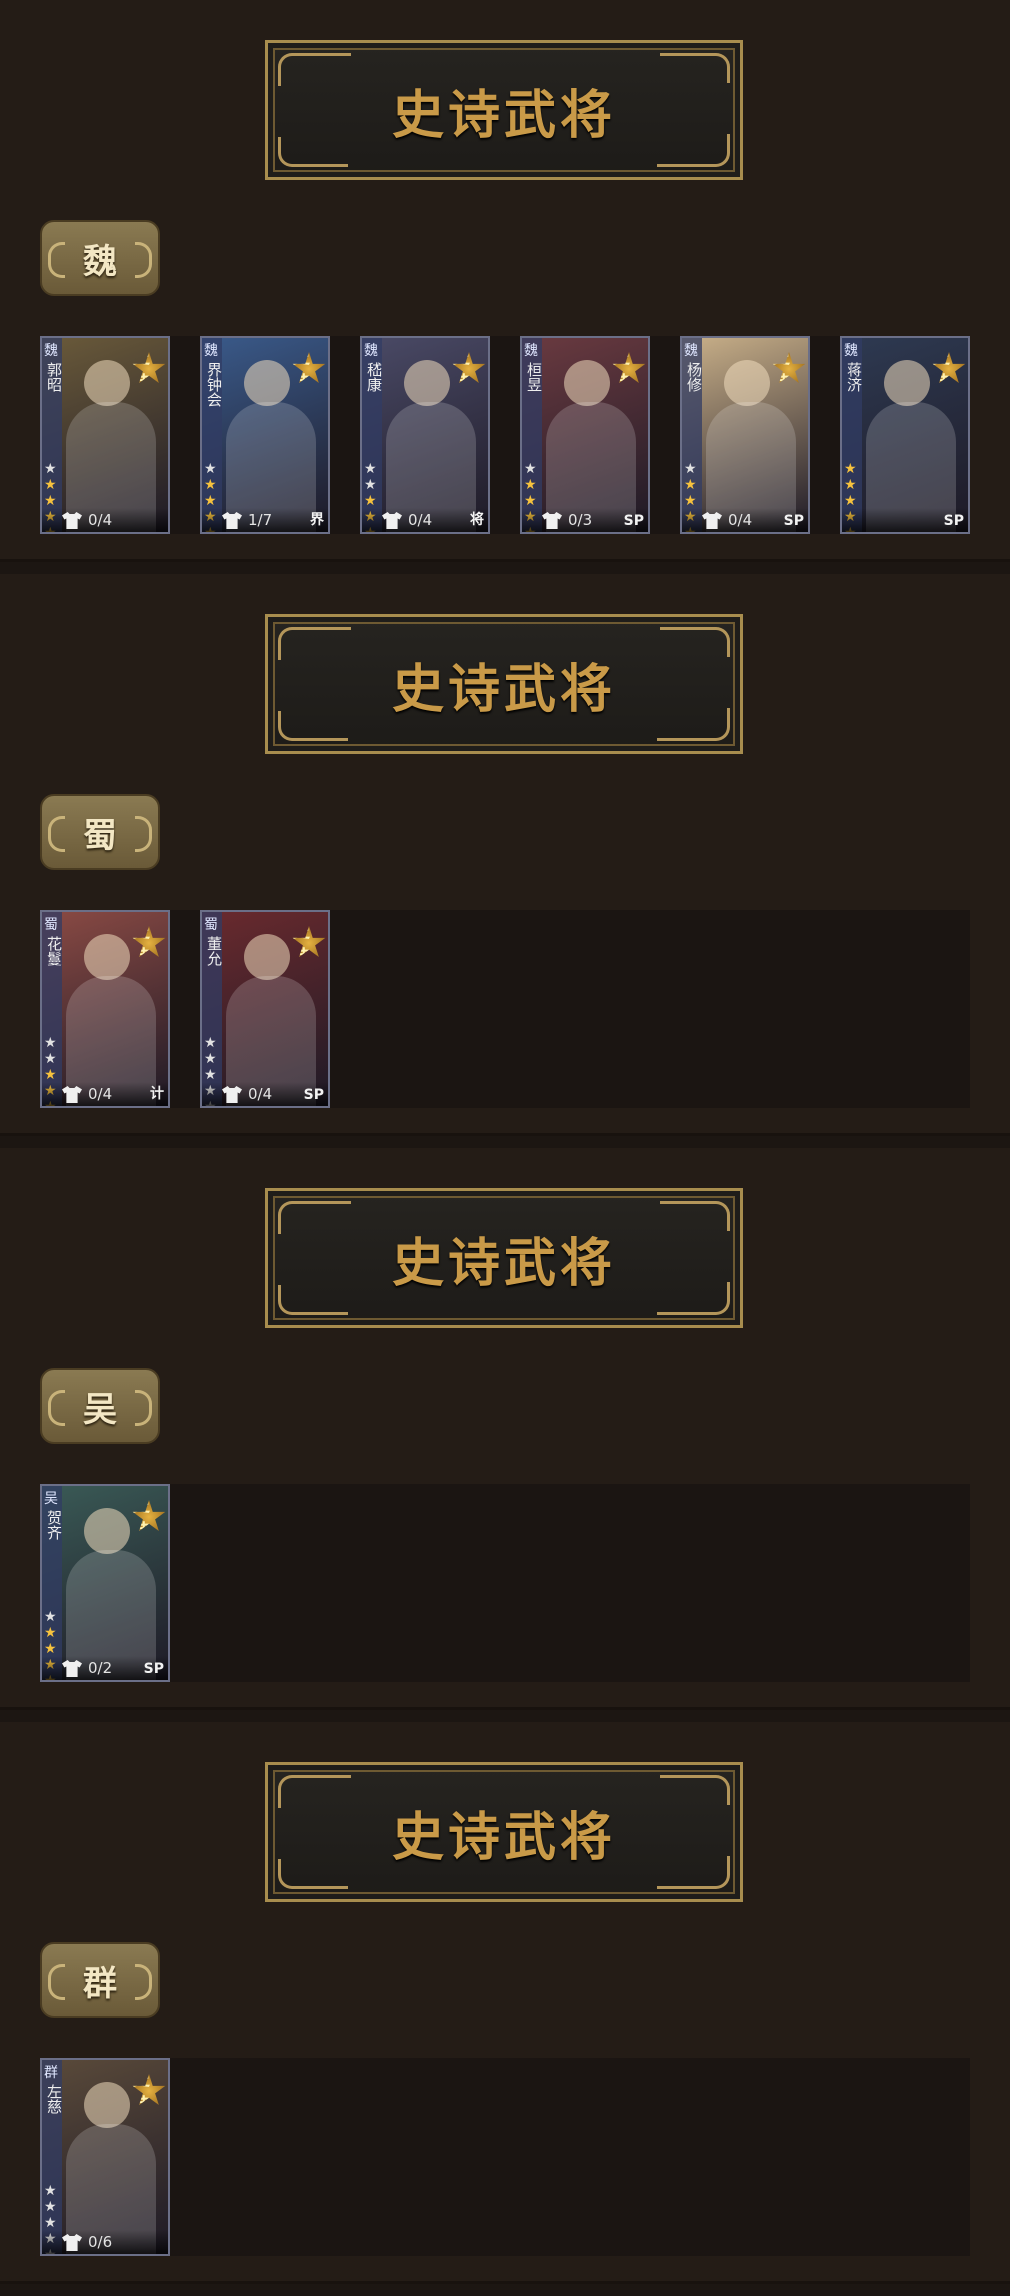 This screenshot has height=2296, width=1010. I want to click on general-card: 群左慈史诗★★★★★0/6, so click(105, 2157).